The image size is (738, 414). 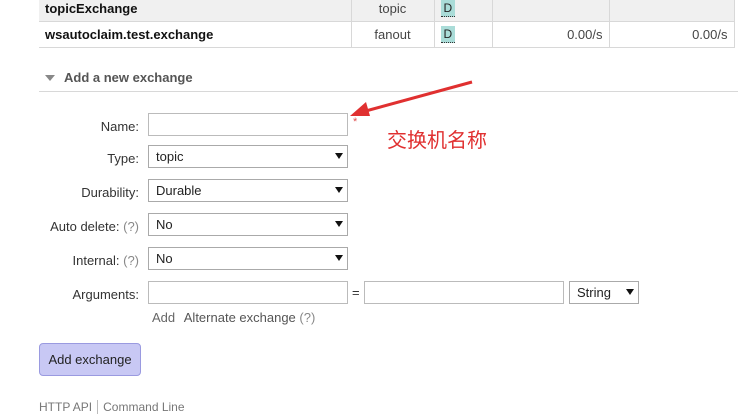 I want to click on exchange-name: topicExchange, so click(x=195, y=11).